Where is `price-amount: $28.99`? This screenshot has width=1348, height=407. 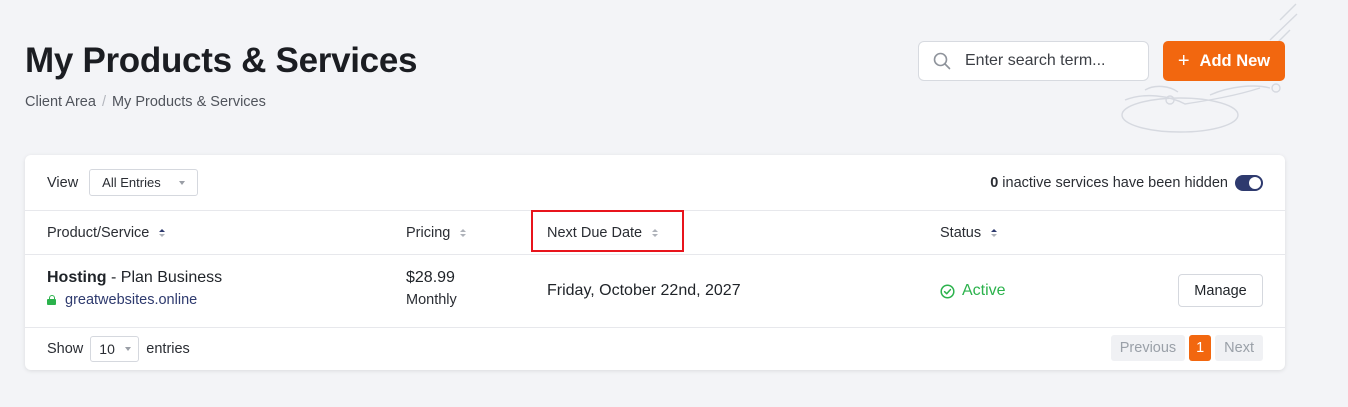
price-amount: $28.99 is located at coordinates (430, 277).